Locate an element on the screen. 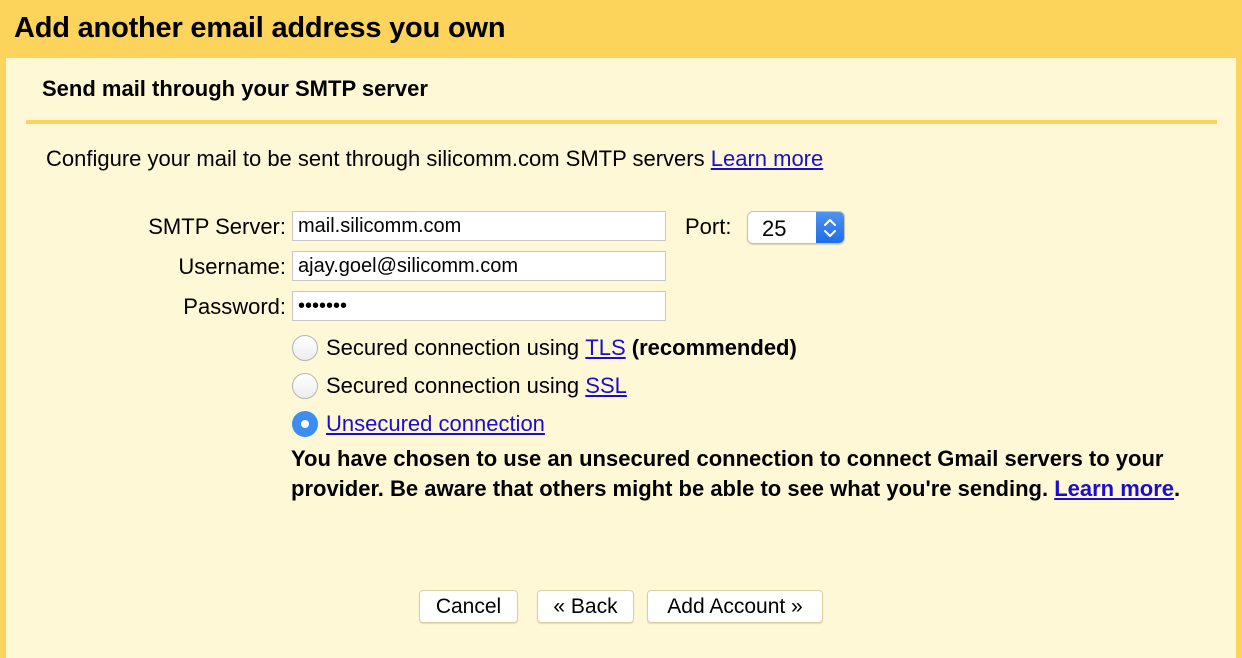  back-button: « Back is located at coordinates (585, 606).